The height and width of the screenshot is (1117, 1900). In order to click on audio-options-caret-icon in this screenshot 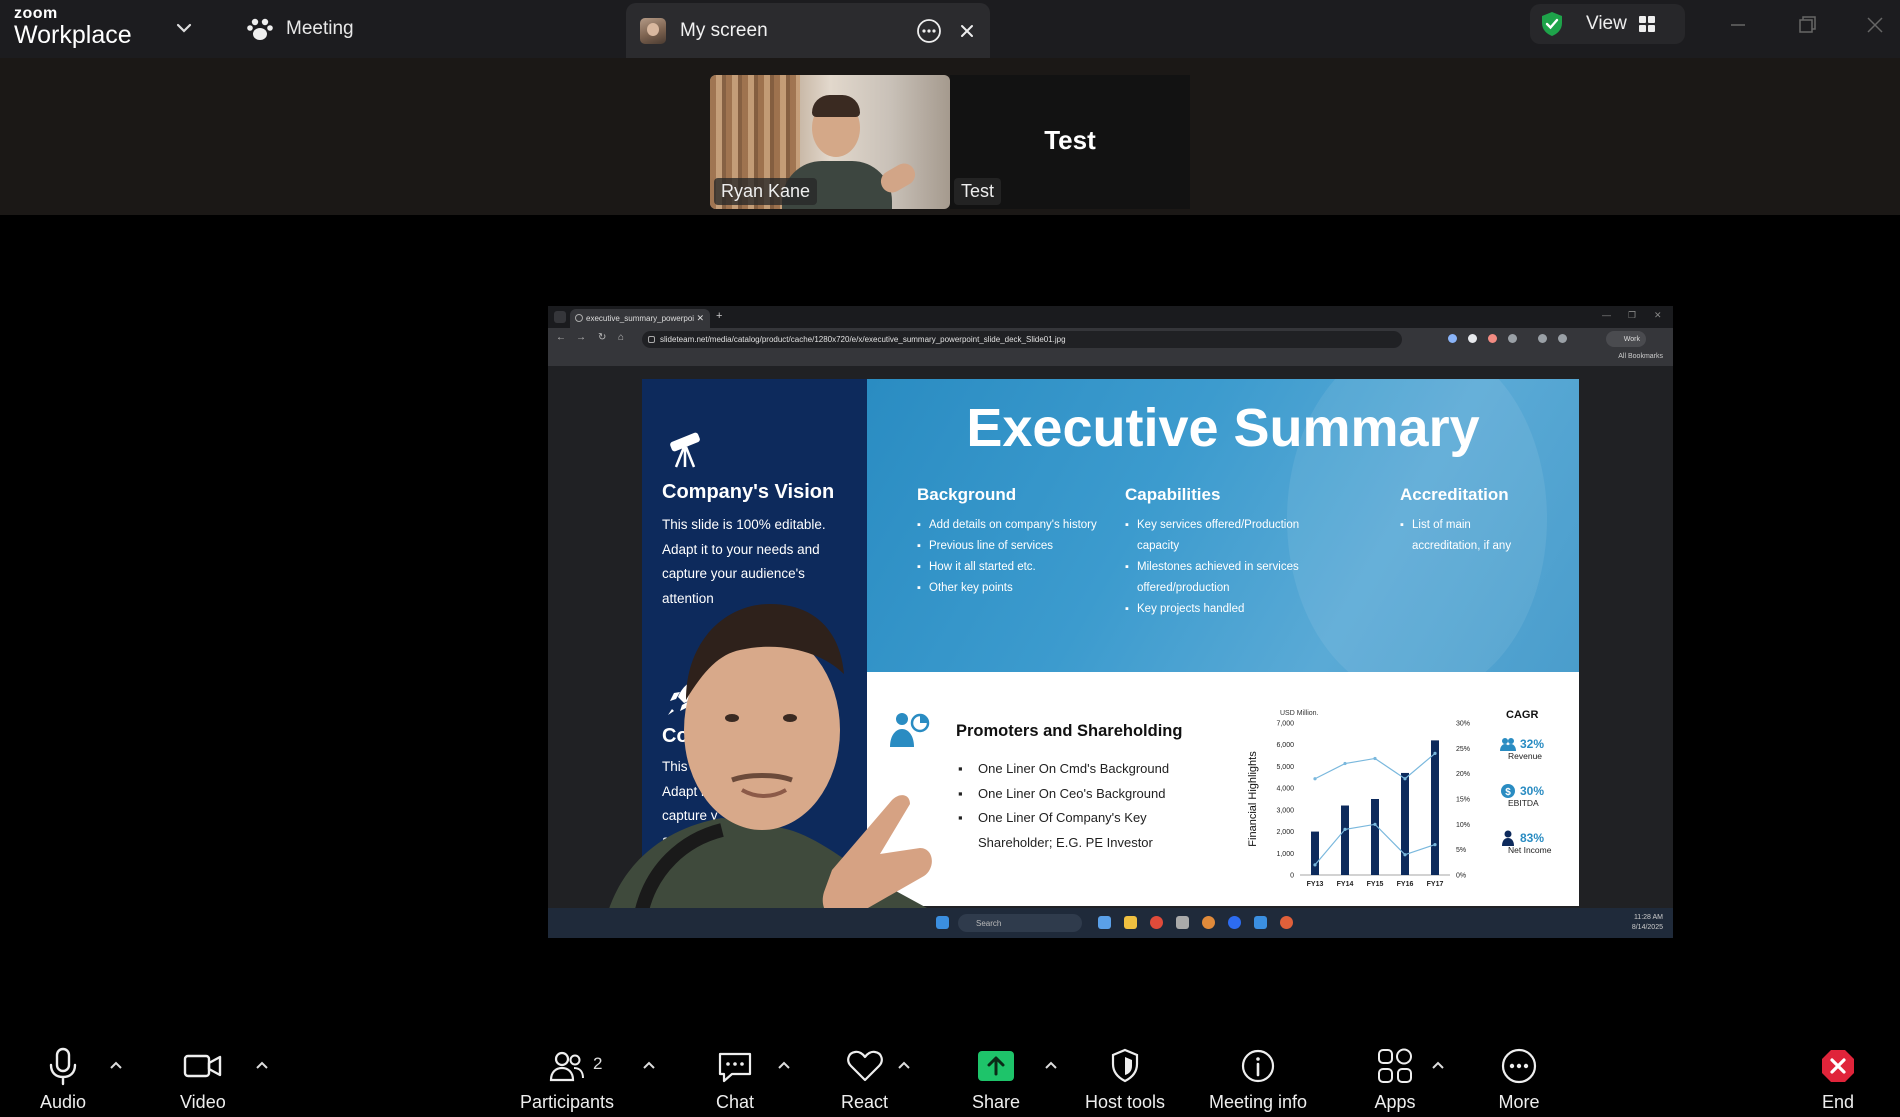, I will do `click(116, 1066)`.